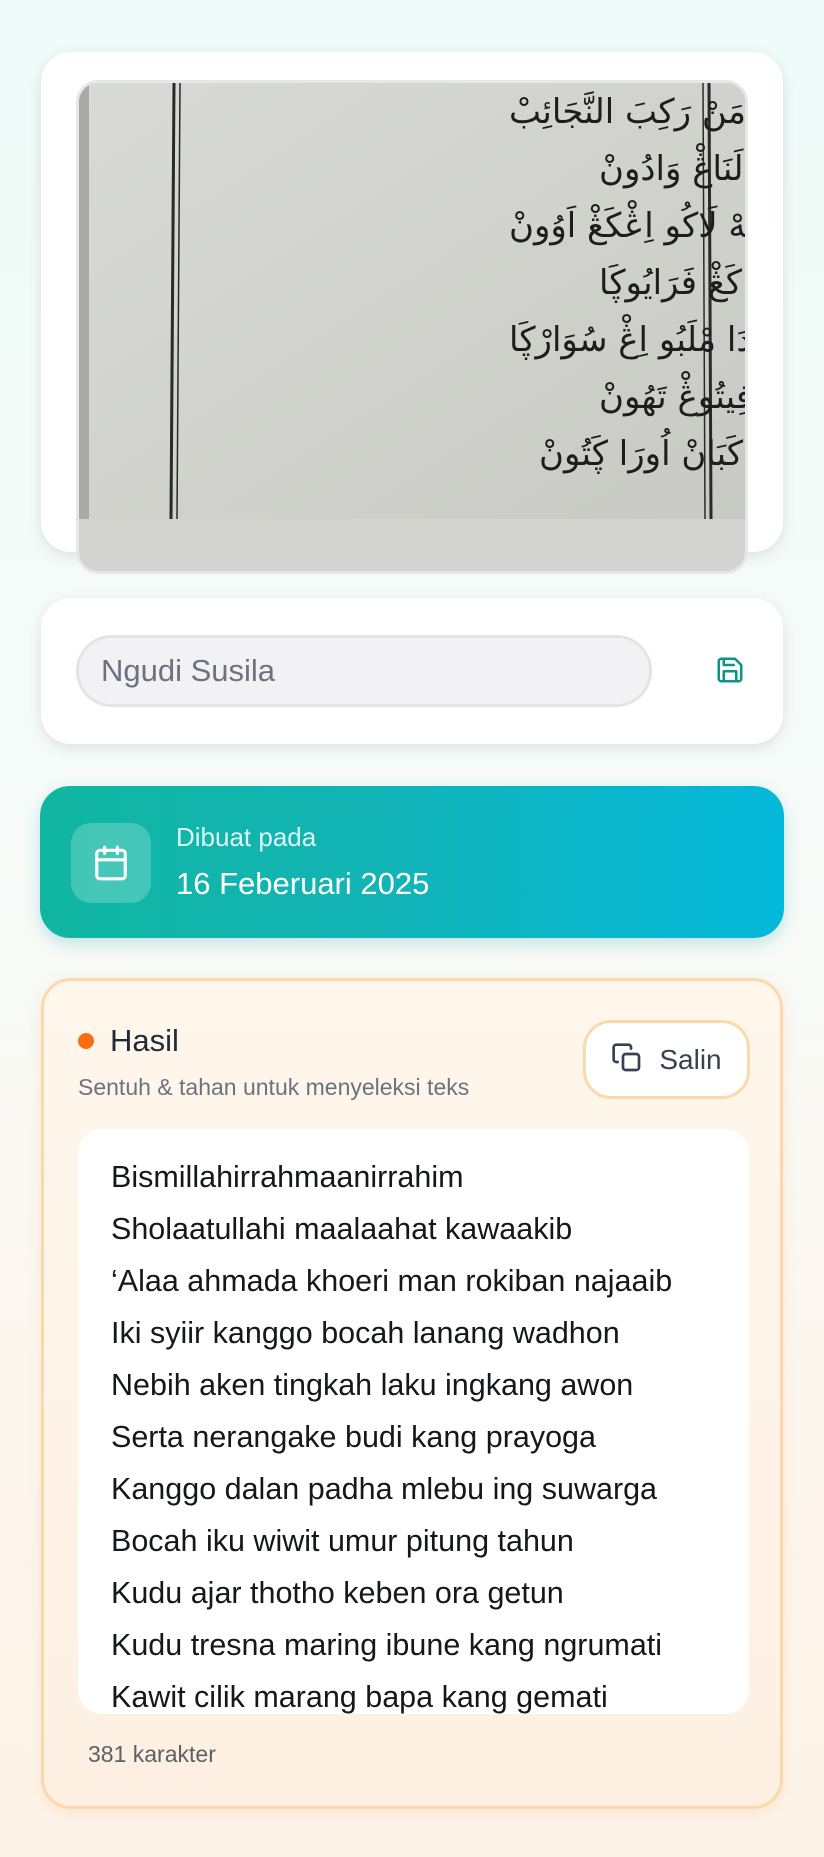  Describe the element at coordinates (384, 1489) in the screenshot. I see `result-line: Kanggo dalan padha mlebu ing suwarga` at that location.